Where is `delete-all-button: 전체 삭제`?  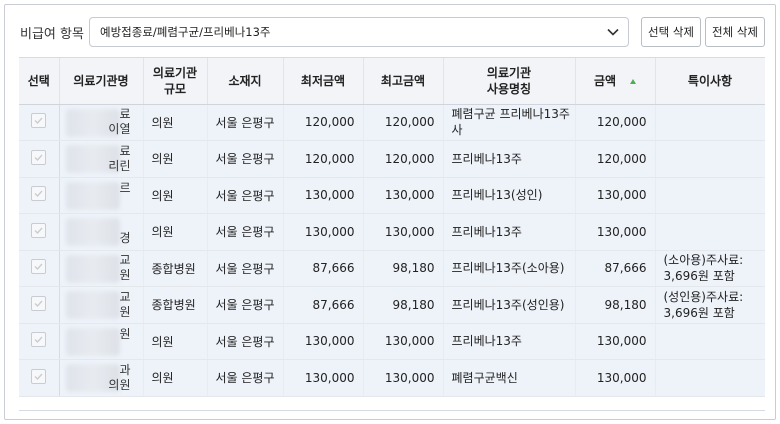 delete-all-button: 전체 삭제 is located at coordinates (735, 32).